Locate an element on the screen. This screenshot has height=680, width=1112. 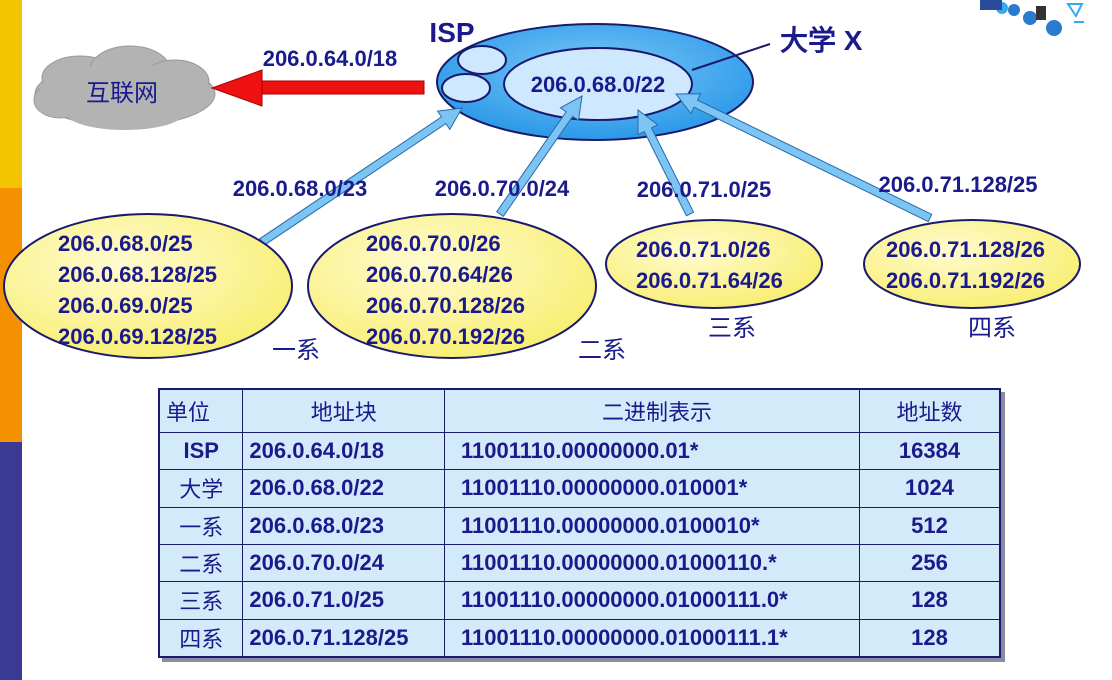
row-block: 206.0.68.0/22 is located at coordinates (344, 488).